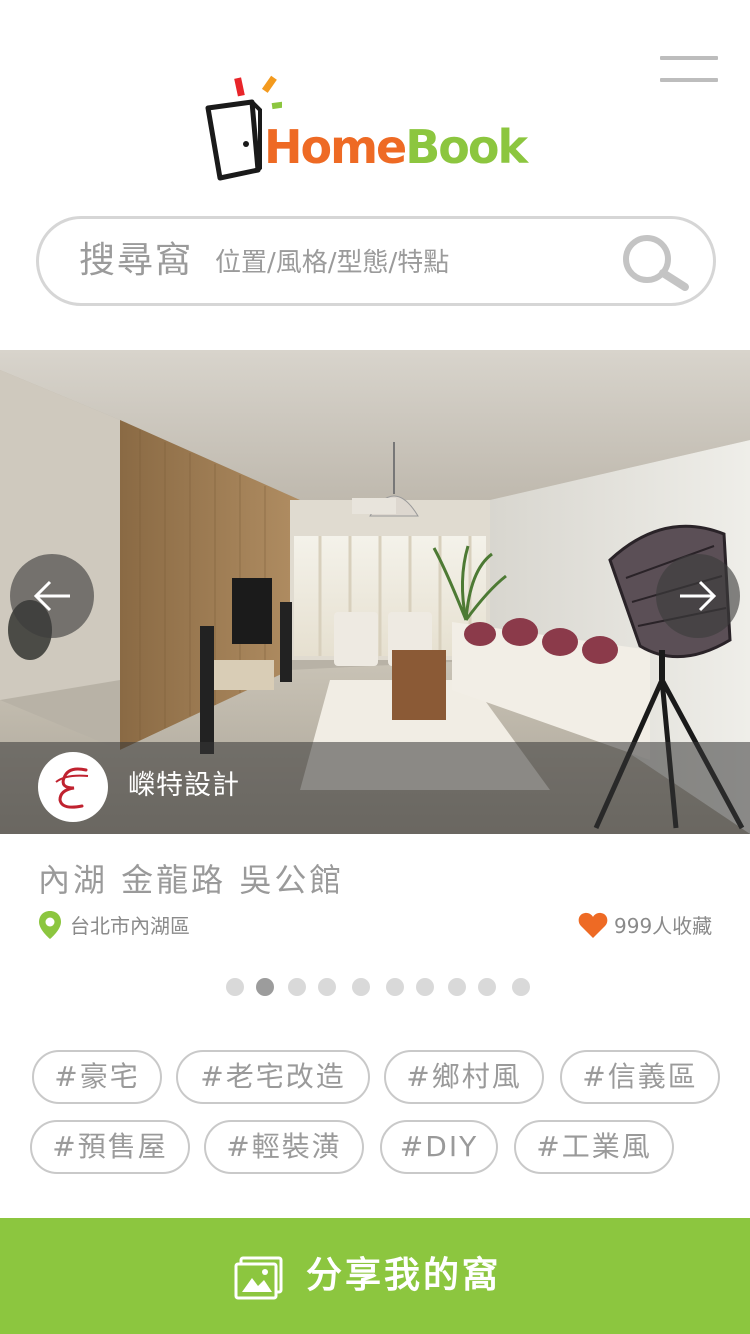  What do you see at coordinates (464, 1077) in the screenshot?
I see `tag-chip: #鄉村風` at bounding box center [464, 1077].